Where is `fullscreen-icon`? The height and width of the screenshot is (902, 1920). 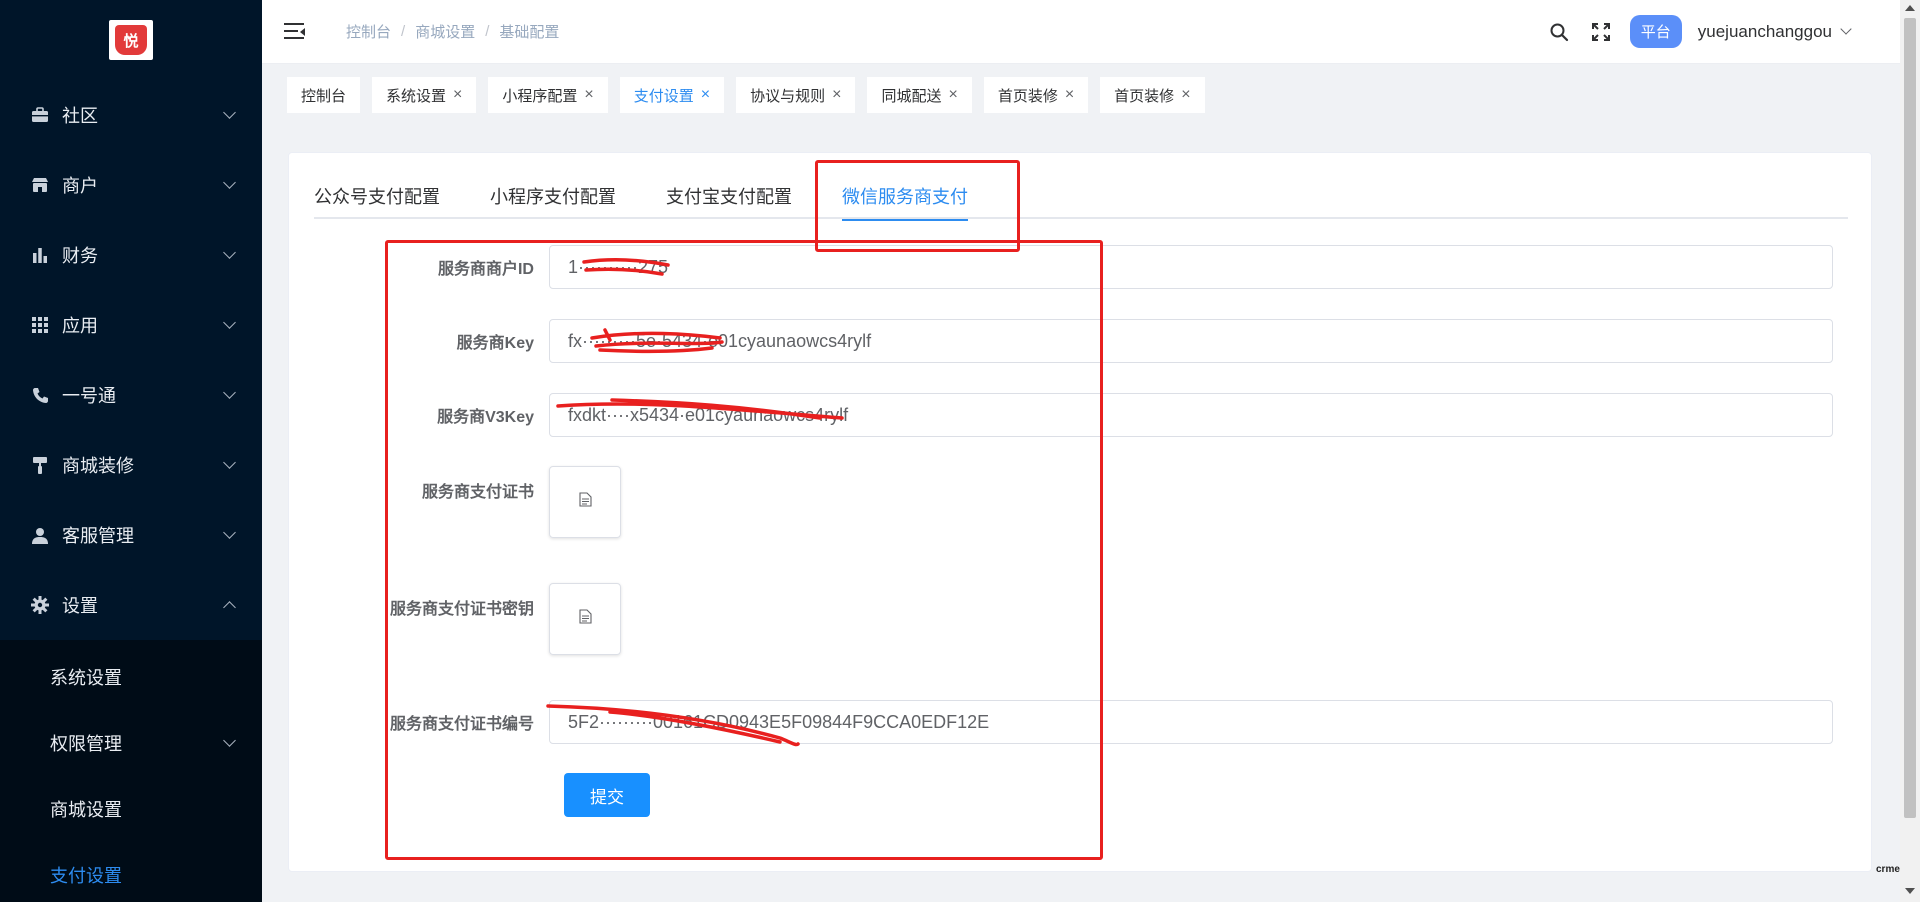
fullscreen-icon is located at coordinates (1601, 32).